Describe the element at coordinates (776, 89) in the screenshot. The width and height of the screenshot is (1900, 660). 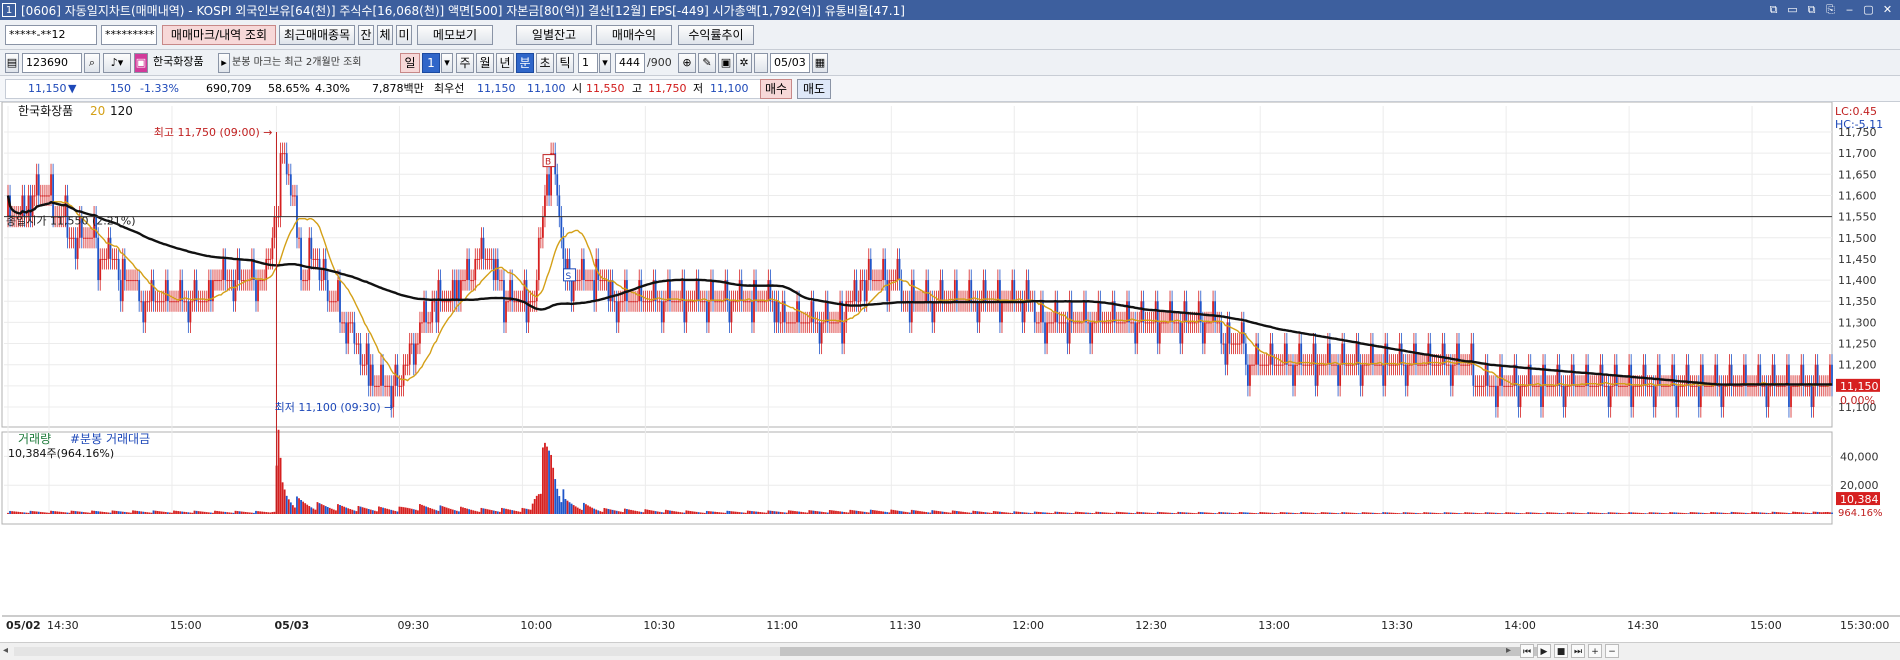
I see `buy-button: 매수` at that location.